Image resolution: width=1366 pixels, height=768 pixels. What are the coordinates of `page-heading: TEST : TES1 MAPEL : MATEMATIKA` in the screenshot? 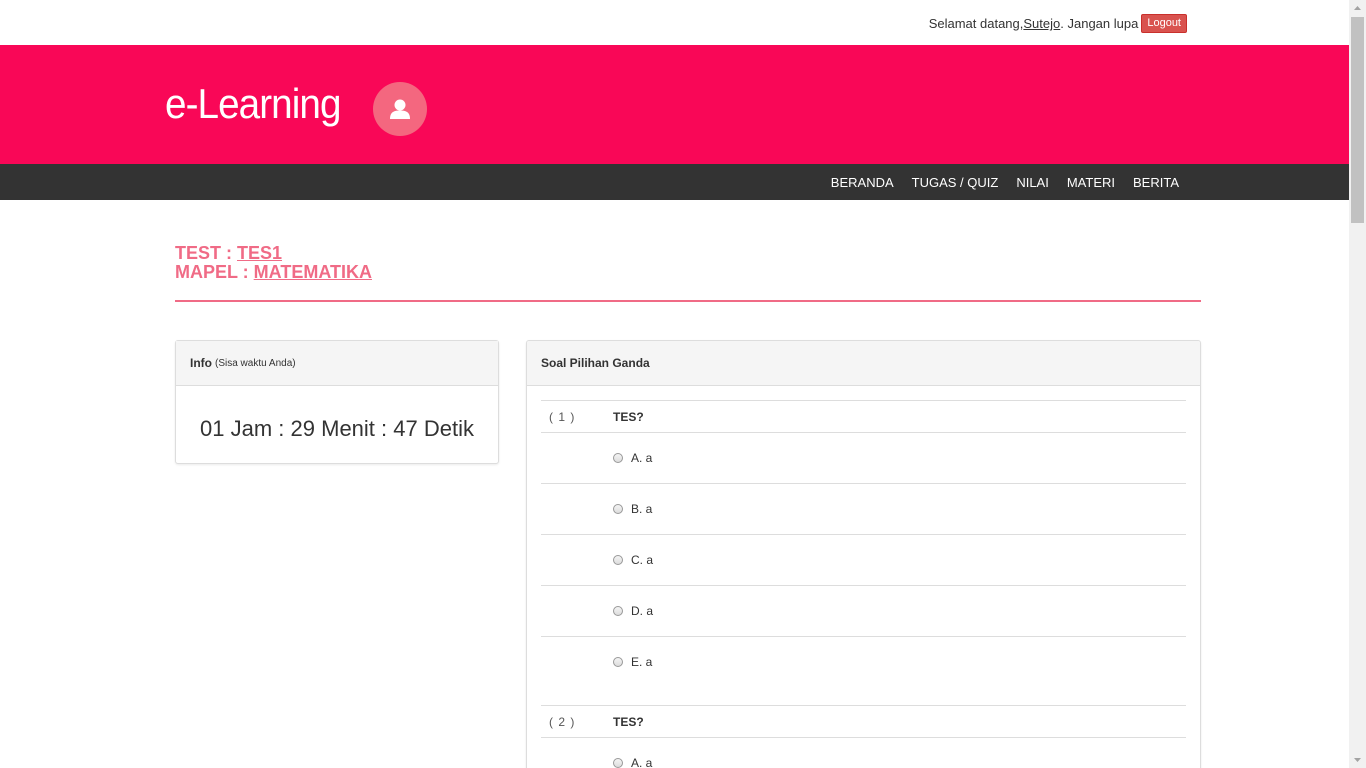 It's located at (688, 263).